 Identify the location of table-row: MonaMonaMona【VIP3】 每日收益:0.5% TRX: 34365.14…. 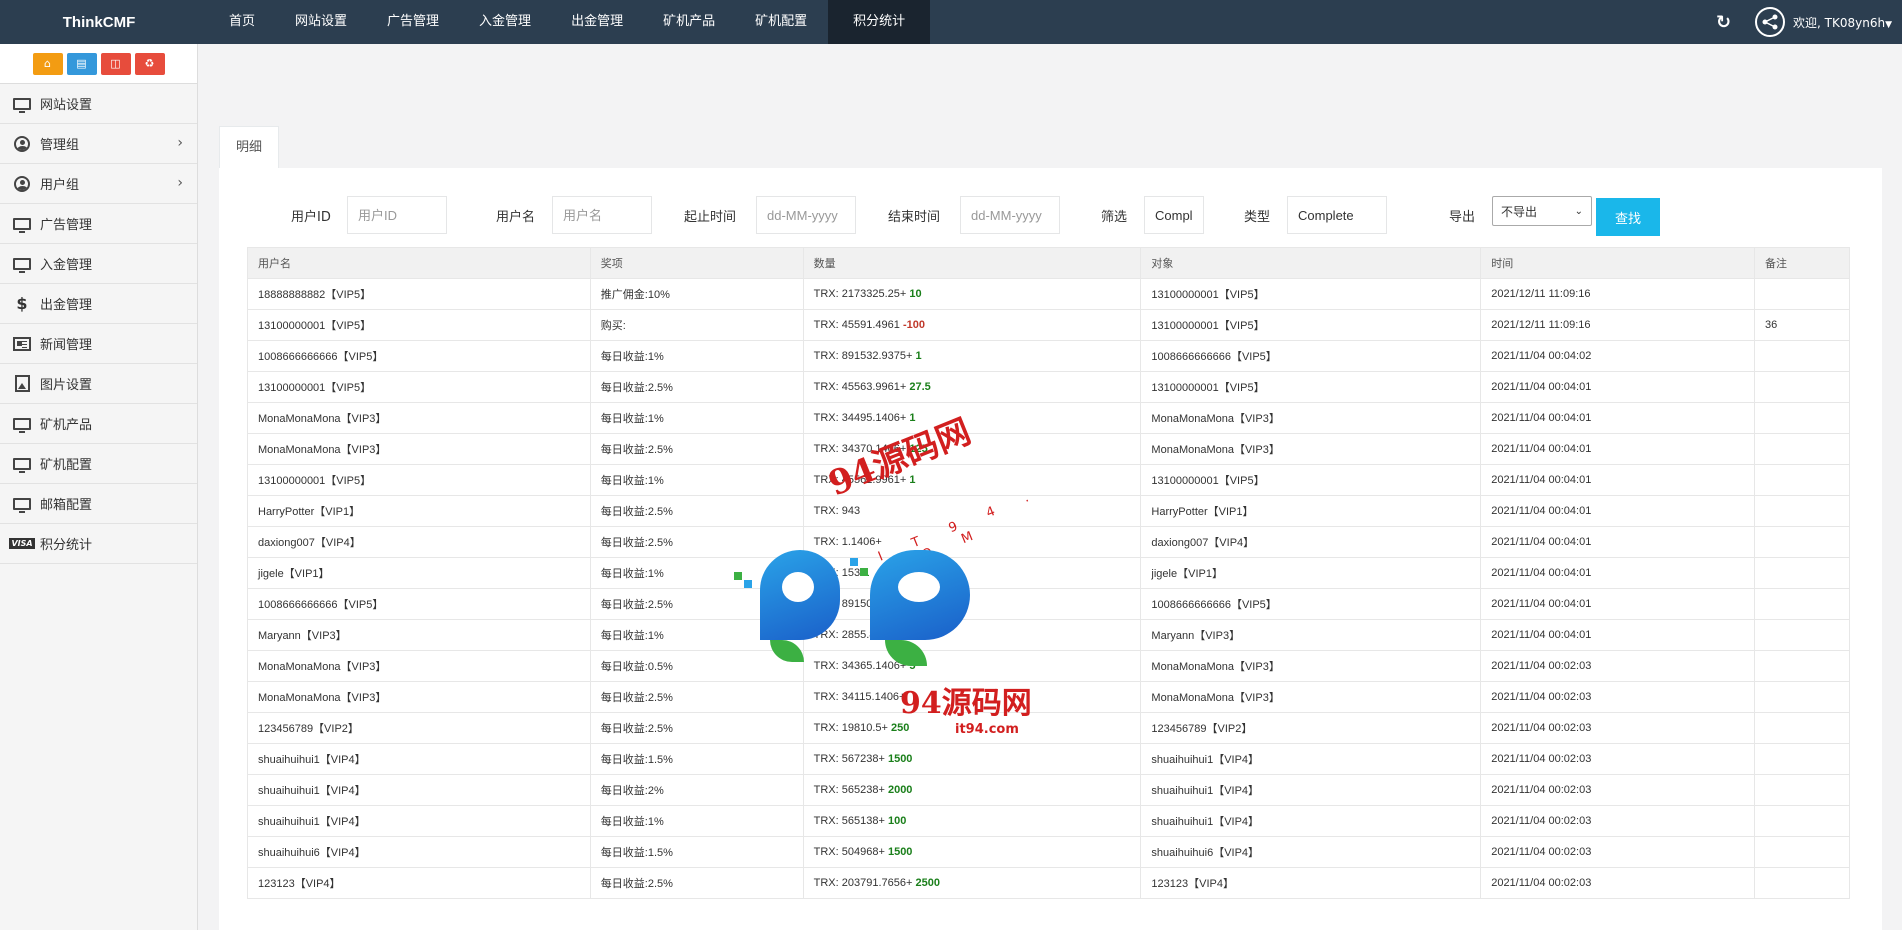
(1048, 666).